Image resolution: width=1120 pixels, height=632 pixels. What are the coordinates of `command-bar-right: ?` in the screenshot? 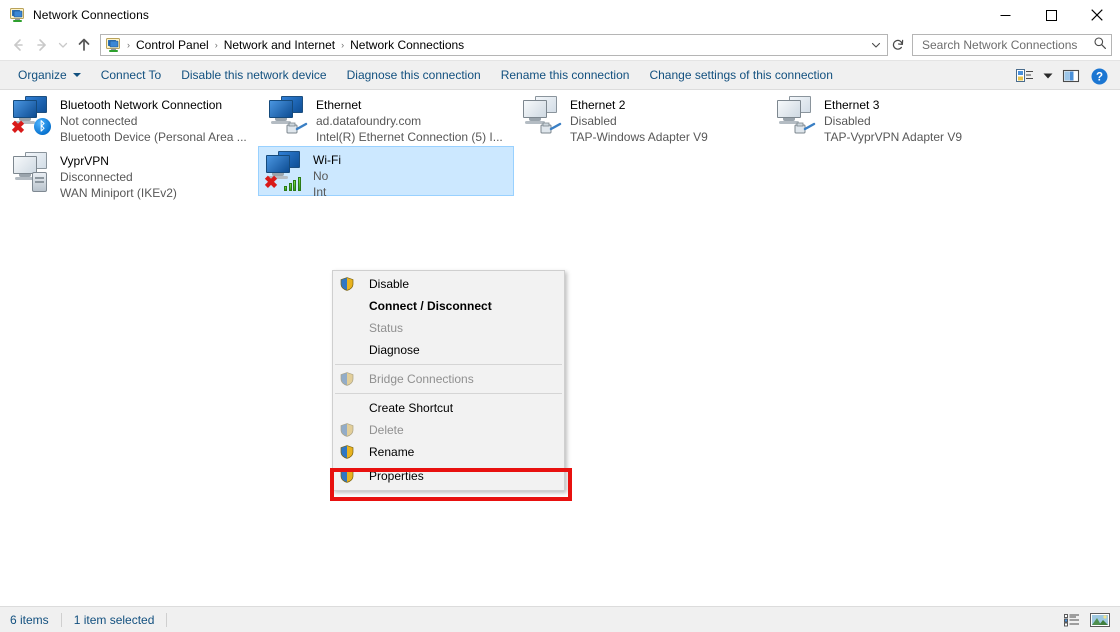 It's located at (1062, 76).